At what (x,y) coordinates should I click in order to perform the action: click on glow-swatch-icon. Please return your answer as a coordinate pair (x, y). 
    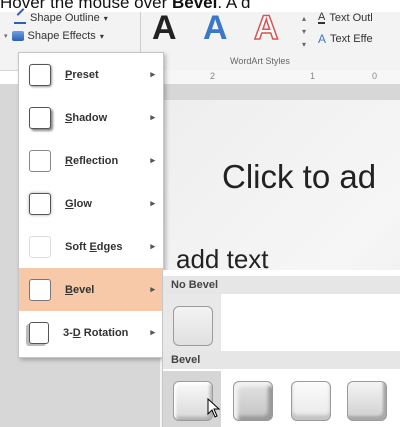
    Looking at the image, I should click on (40, 203).